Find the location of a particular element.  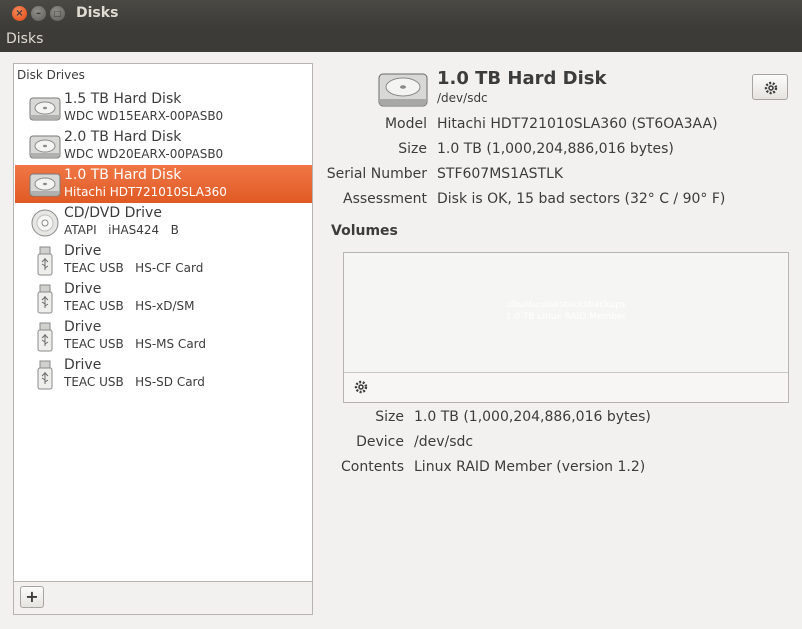

minimize-button: – is located at coordinates (38, 13).